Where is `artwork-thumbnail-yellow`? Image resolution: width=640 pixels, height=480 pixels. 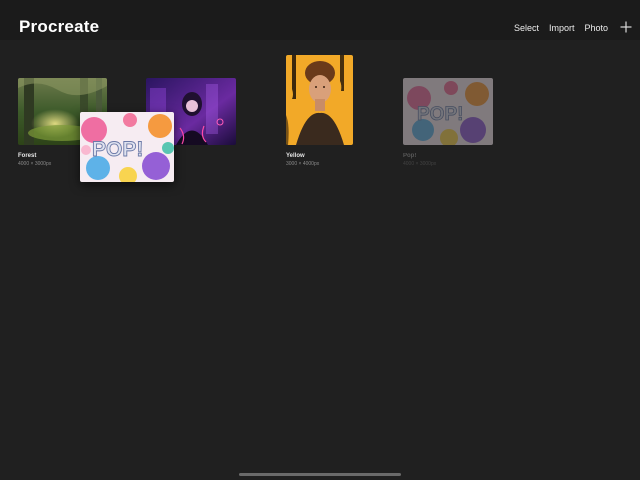 artwork-thumbnail-yellow is located at coordinates (319, 100).